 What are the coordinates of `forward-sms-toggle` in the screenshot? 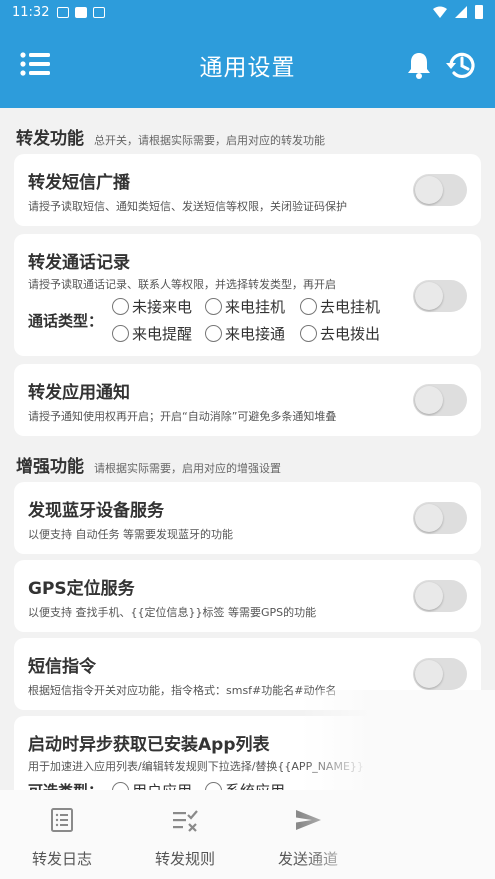 It's located at (440, 190).